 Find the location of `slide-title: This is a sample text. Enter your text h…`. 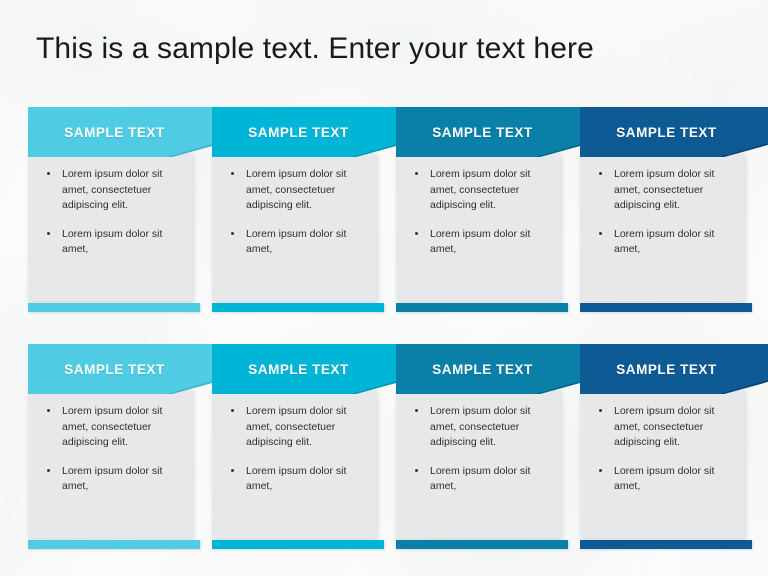

slide-title: This is a sample text. Enter your text h… is located at coordinates (315, 49).